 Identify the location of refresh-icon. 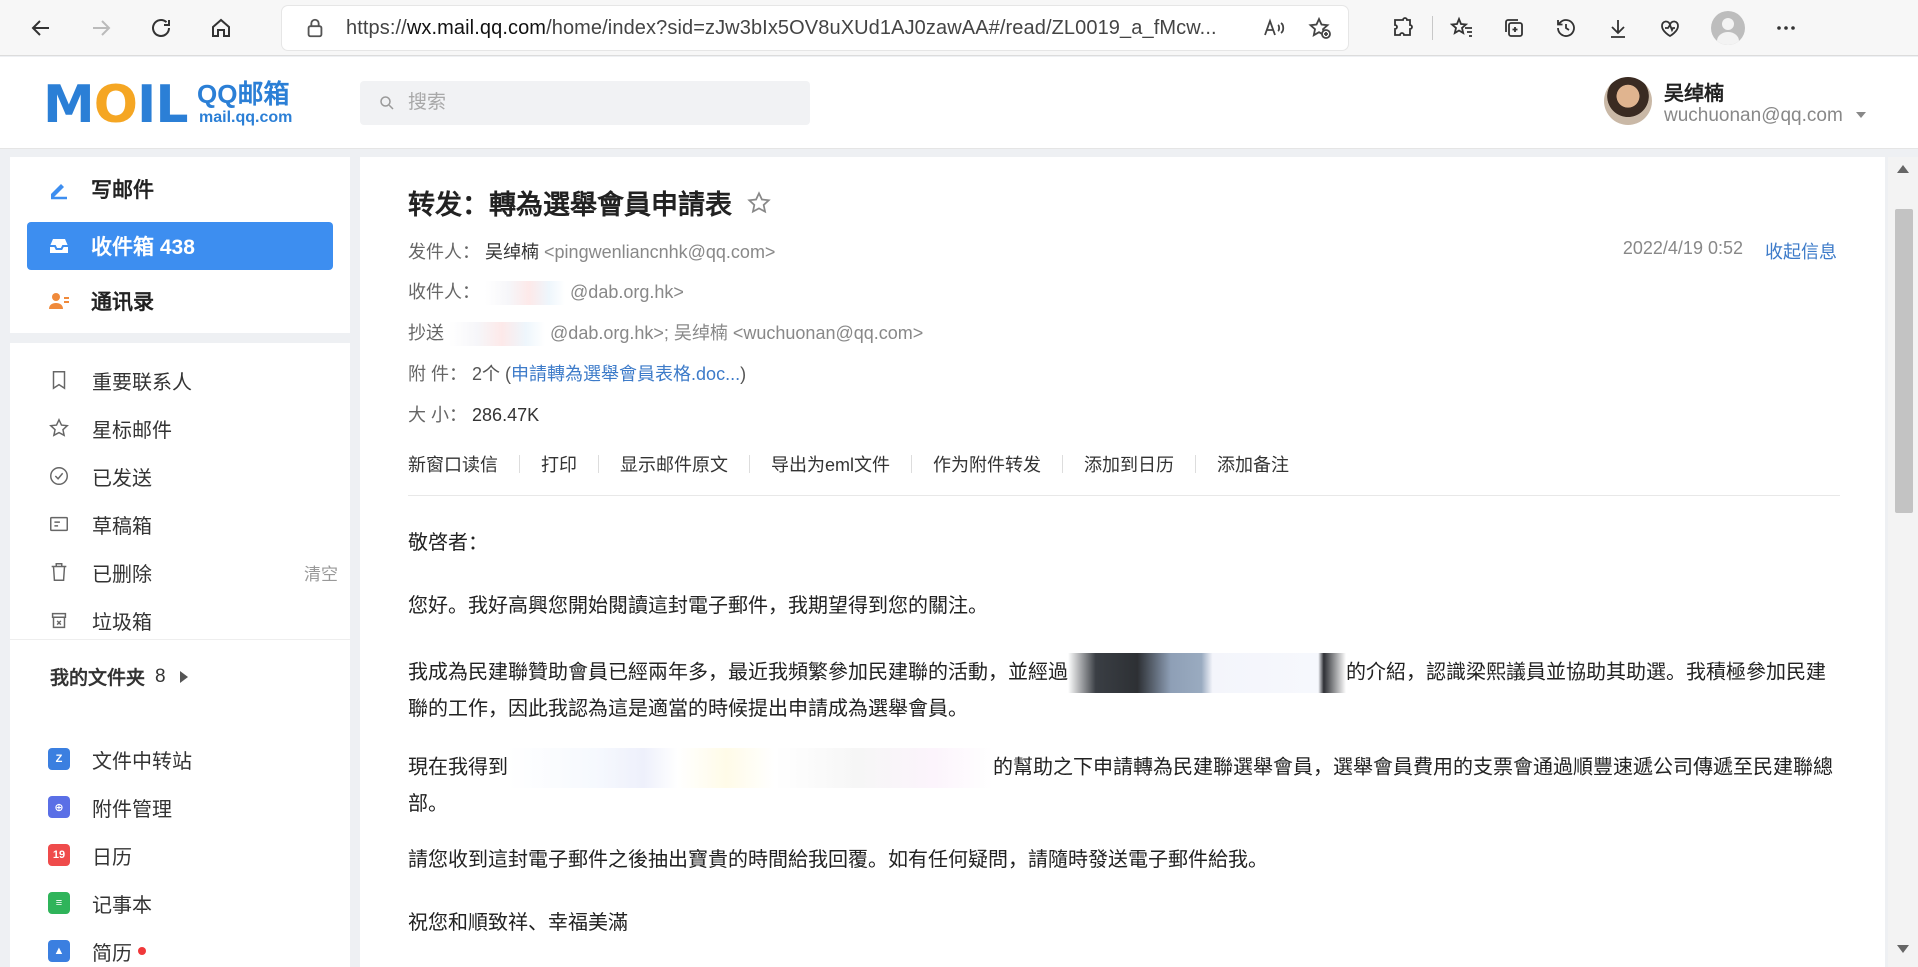
(161, 27).